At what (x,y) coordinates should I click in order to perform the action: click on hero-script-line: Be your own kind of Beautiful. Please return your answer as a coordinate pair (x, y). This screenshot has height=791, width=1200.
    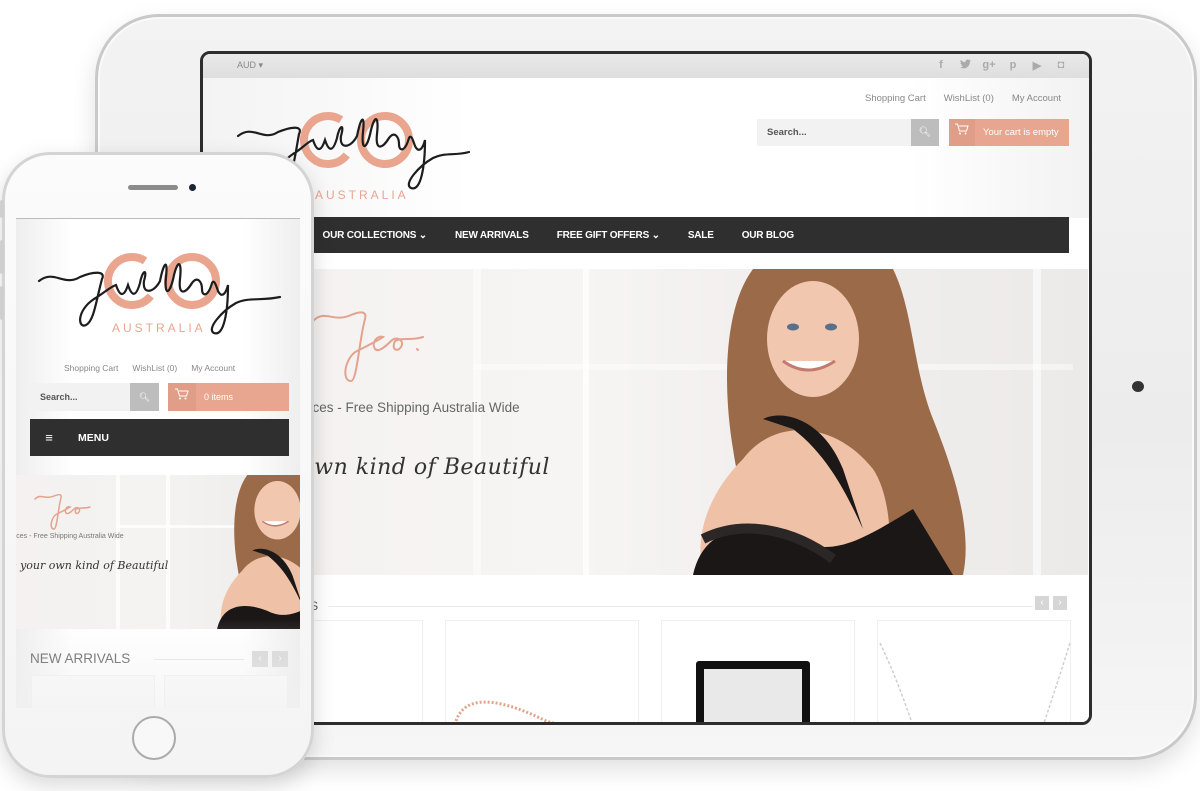
    Looking at the image, I should click on (92, 565).